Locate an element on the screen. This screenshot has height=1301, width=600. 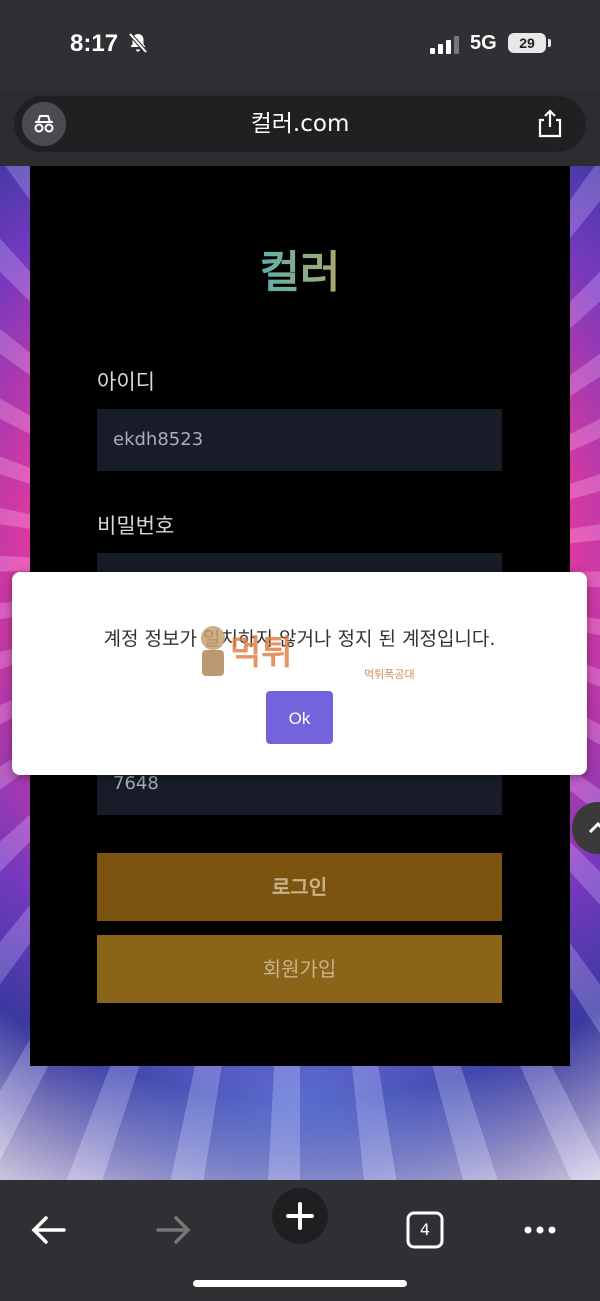
status-time: 8:17 is located at coordinates (94, 43).